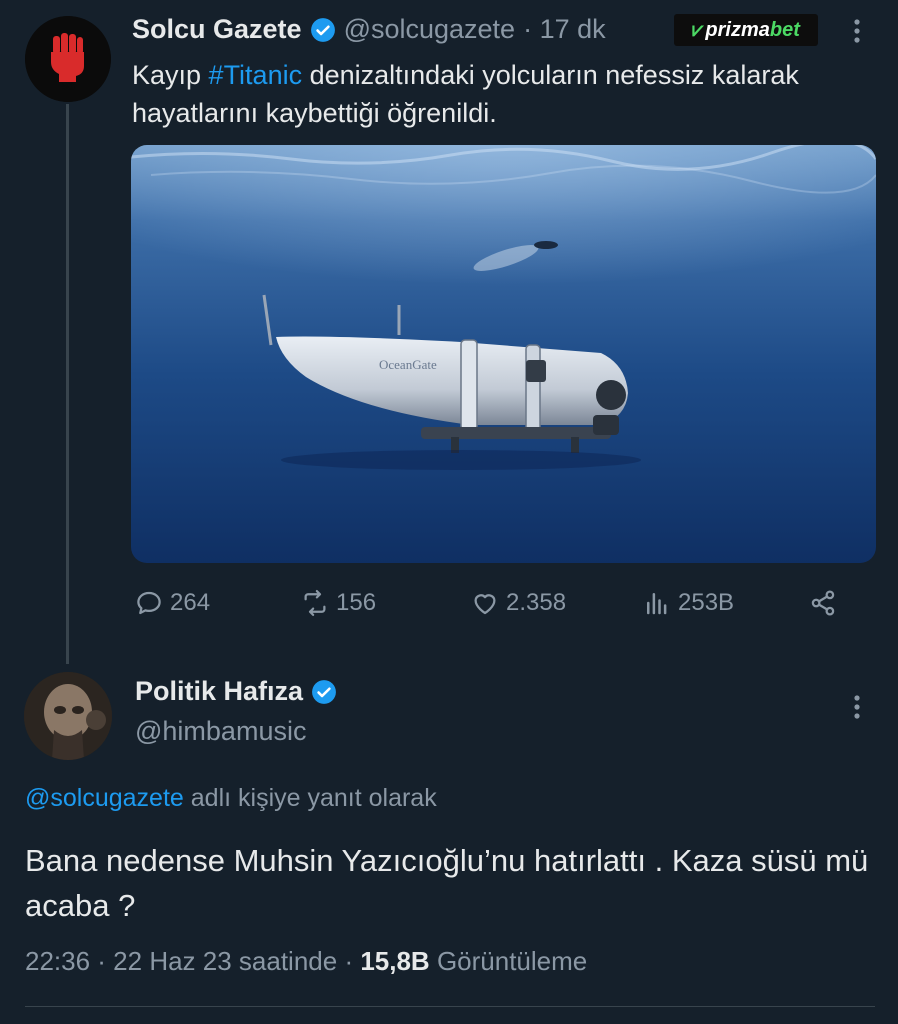  What do you see at coordinates (536, 602) in the screenshot?
I see `like-count: 2.358` at bounding box center [536, 602].